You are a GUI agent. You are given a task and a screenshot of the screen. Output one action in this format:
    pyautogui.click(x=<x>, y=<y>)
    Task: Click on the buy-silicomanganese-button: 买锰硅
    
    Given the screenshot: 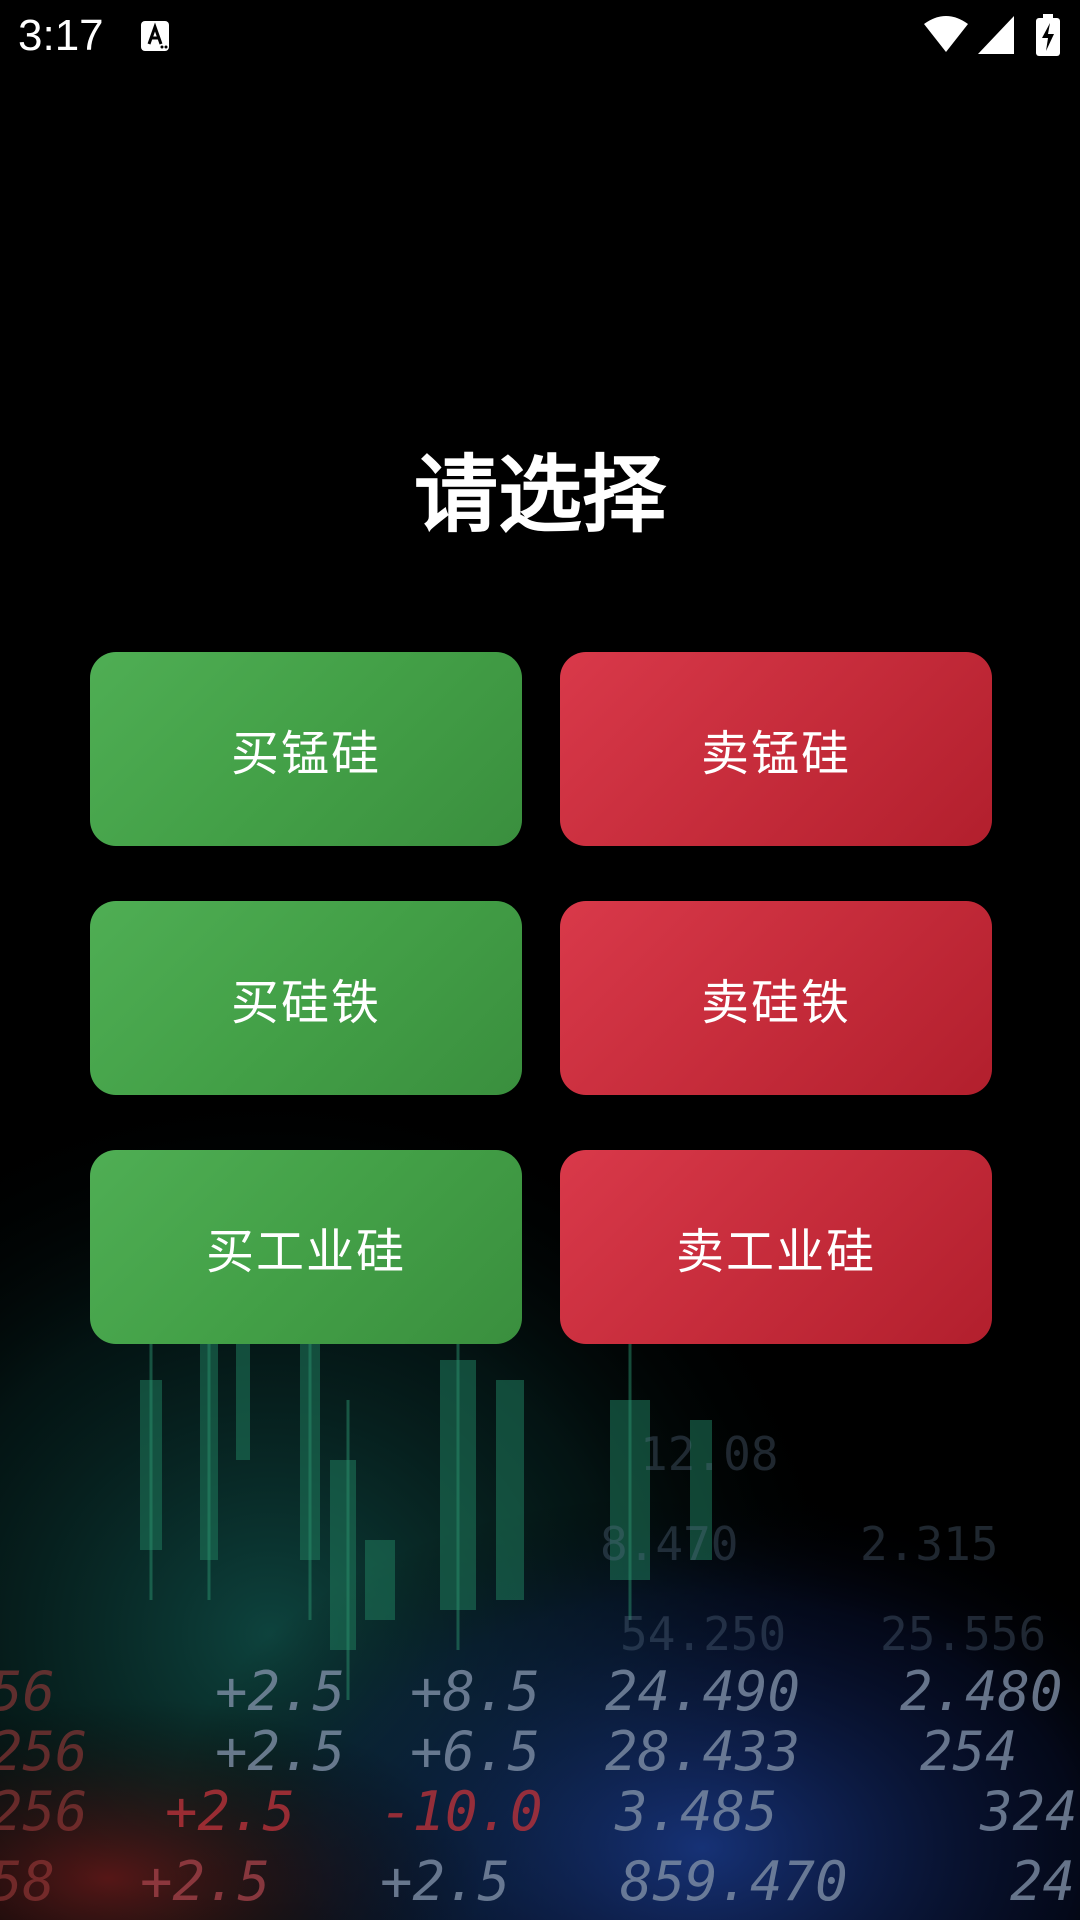 What is the action you would take?
    pyautogui.click(x=306, y=749)
    